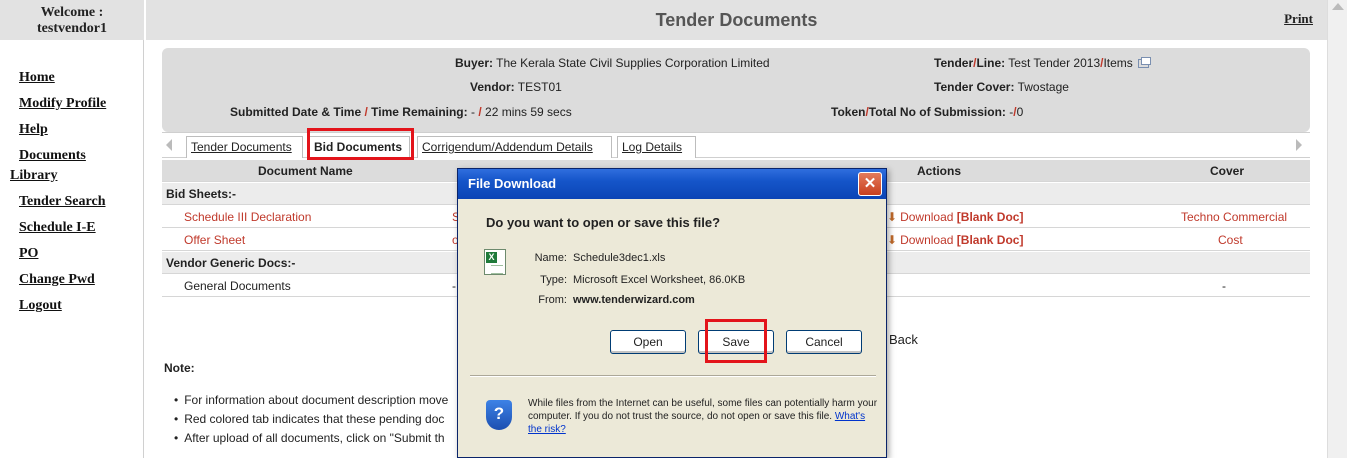 The height and width of the screenshot is (458, 1347). Describe the element at coordinates (1234, 217) in the screenshot. I see `cover-cell: Techno Commercial` at that location.